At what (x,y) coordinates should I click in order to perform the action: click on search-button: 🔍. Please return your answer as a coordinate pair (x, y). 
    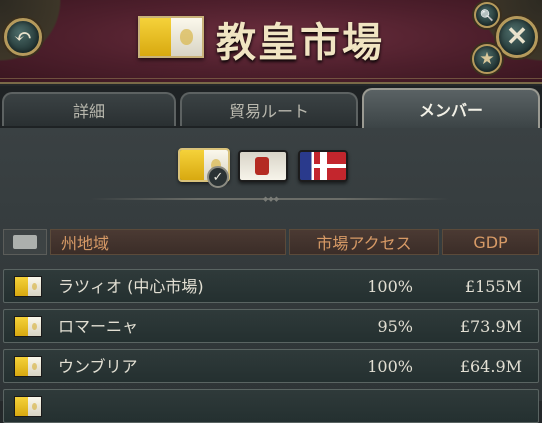
    Looking at the image, I should click on (487, 15).